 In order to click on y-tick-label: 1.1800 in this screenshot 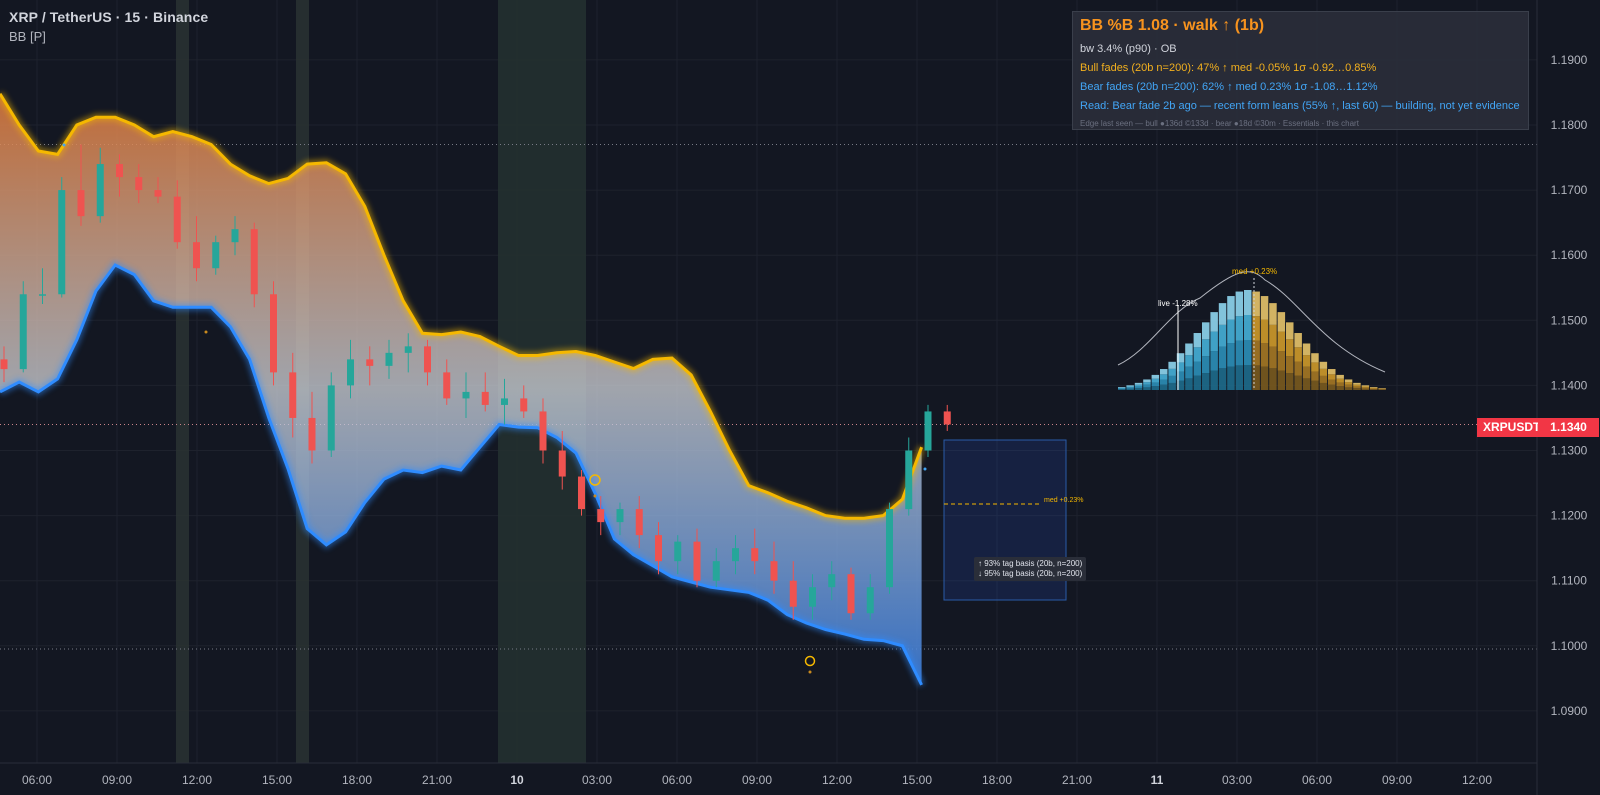, I will do `click(1569, 125)`.